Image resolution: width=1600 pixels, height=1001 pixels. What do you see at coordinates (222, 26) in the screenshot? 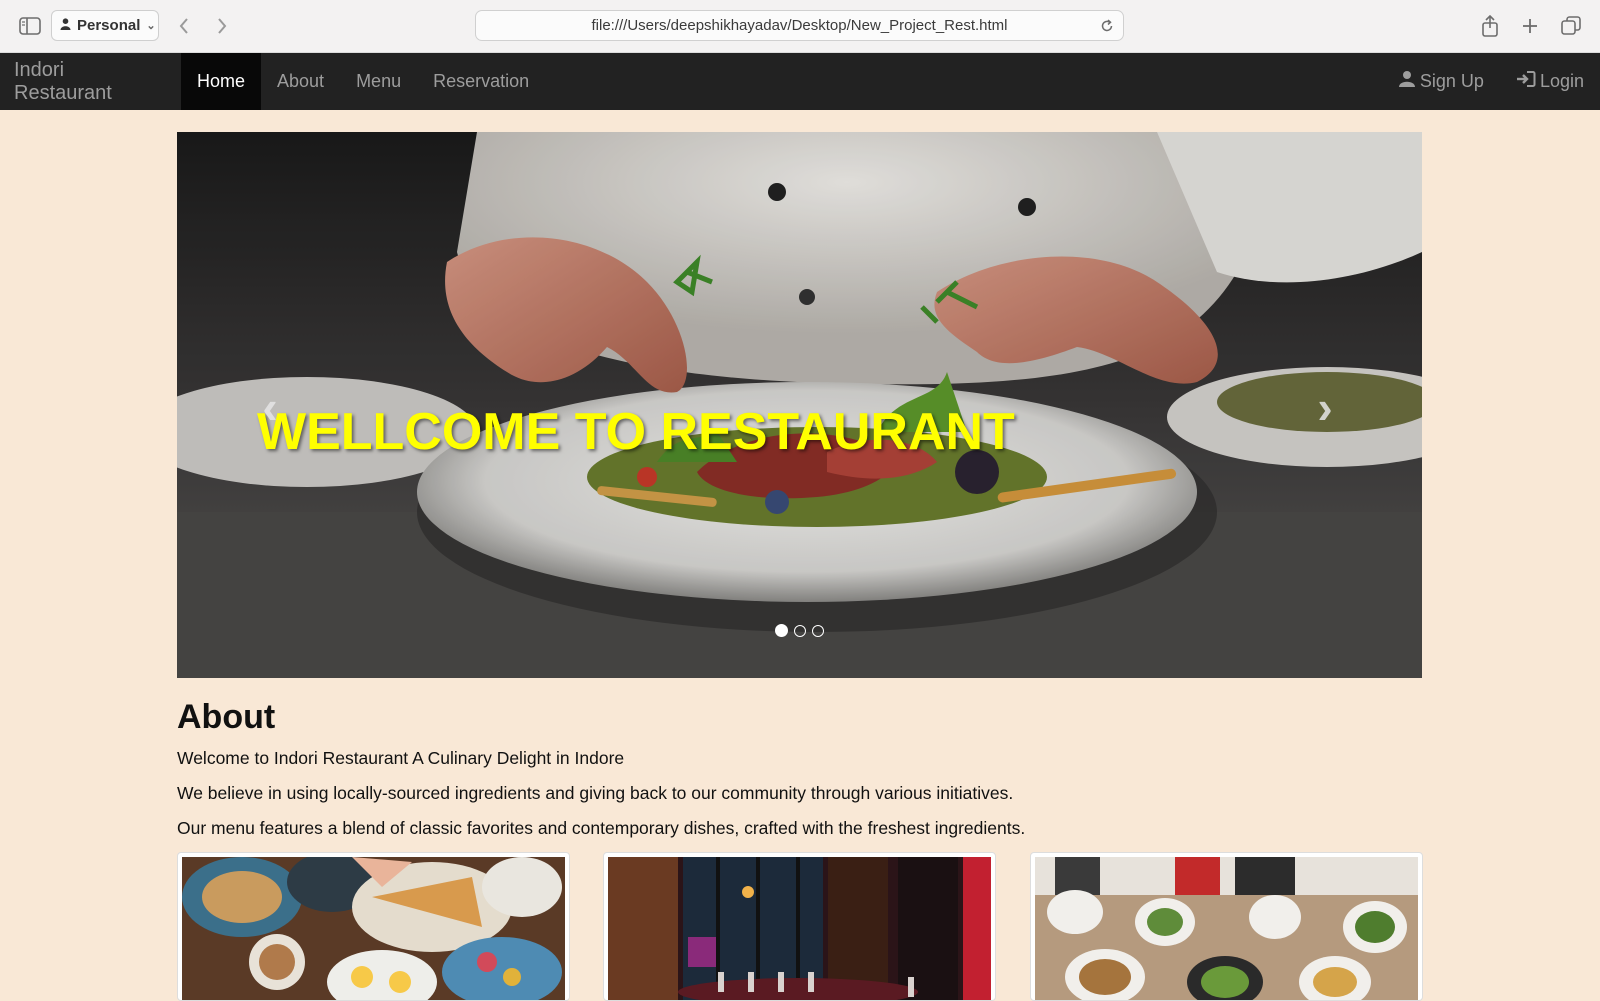
I see `forward-icon` at bounding box center [222, 26].